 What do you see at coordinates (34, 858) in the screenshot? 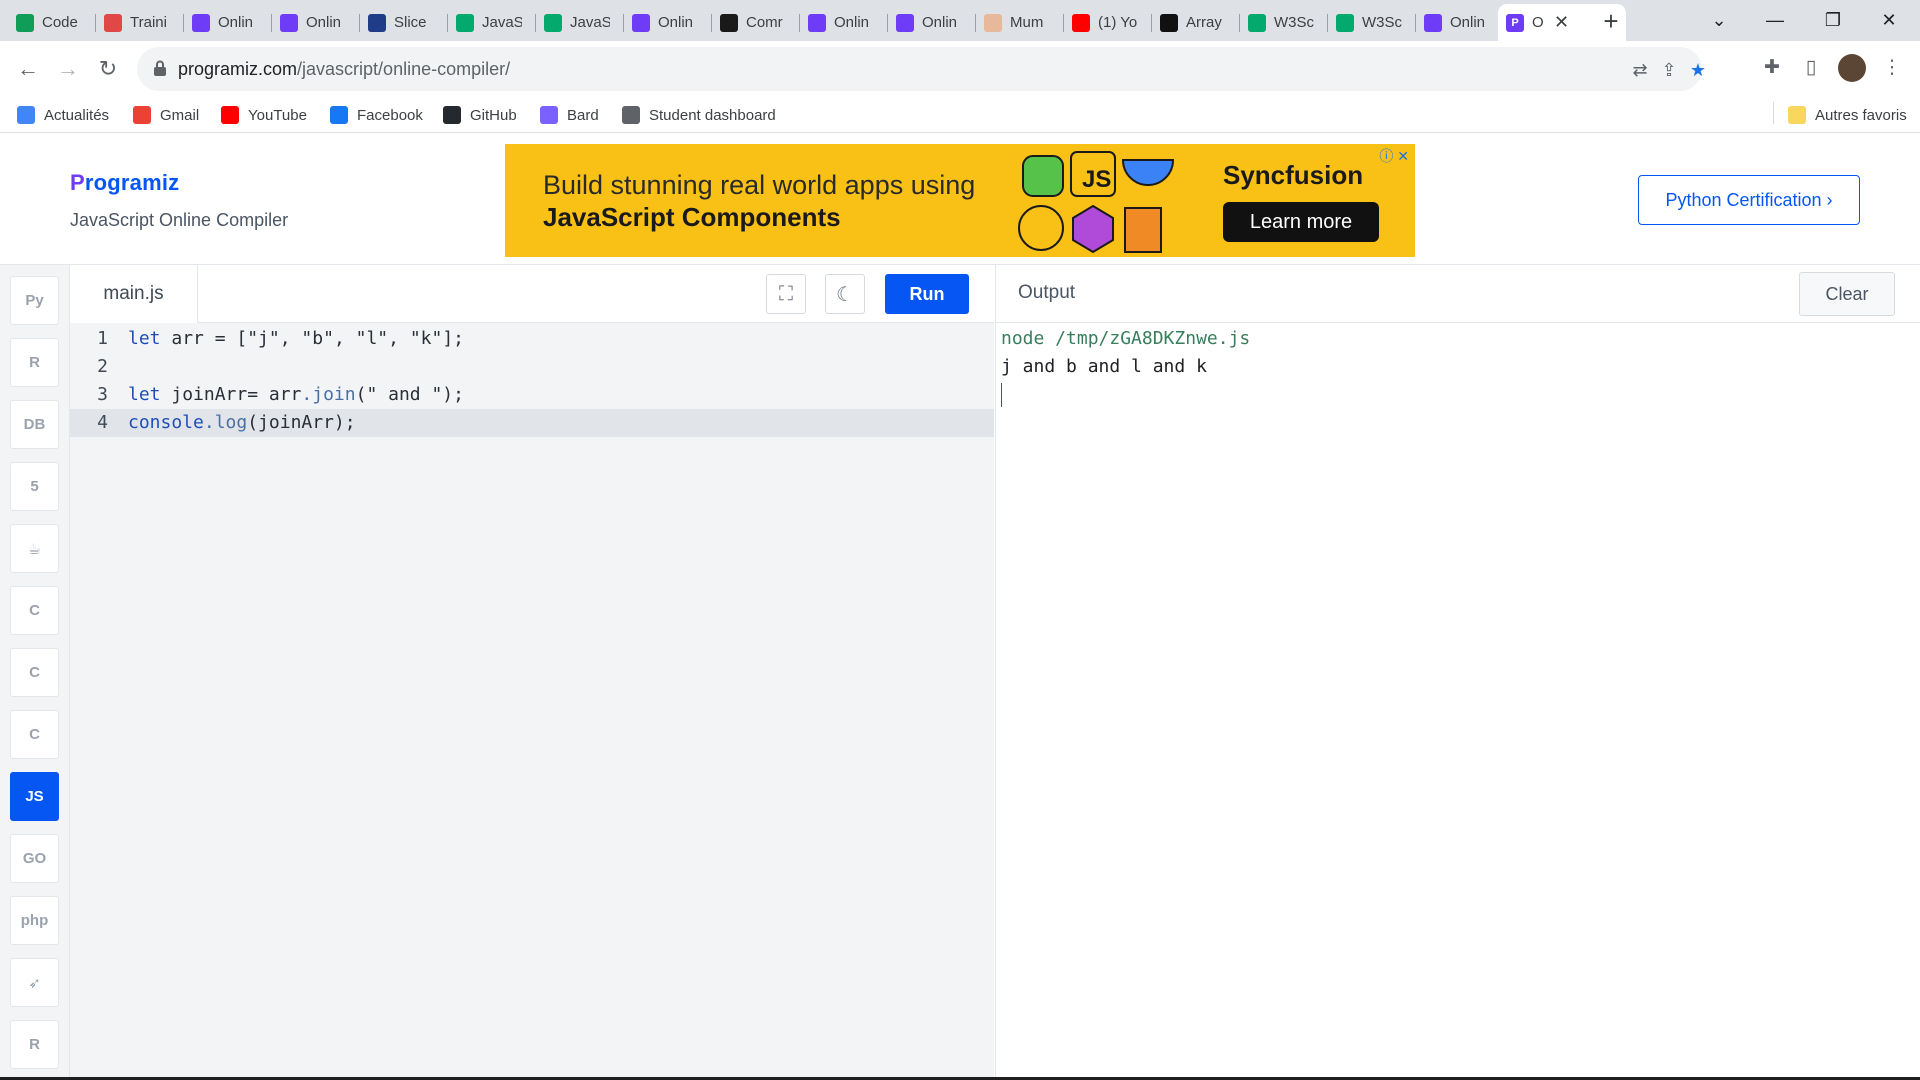
I see `language-go-button: GO` at bounding box center [34, 858].